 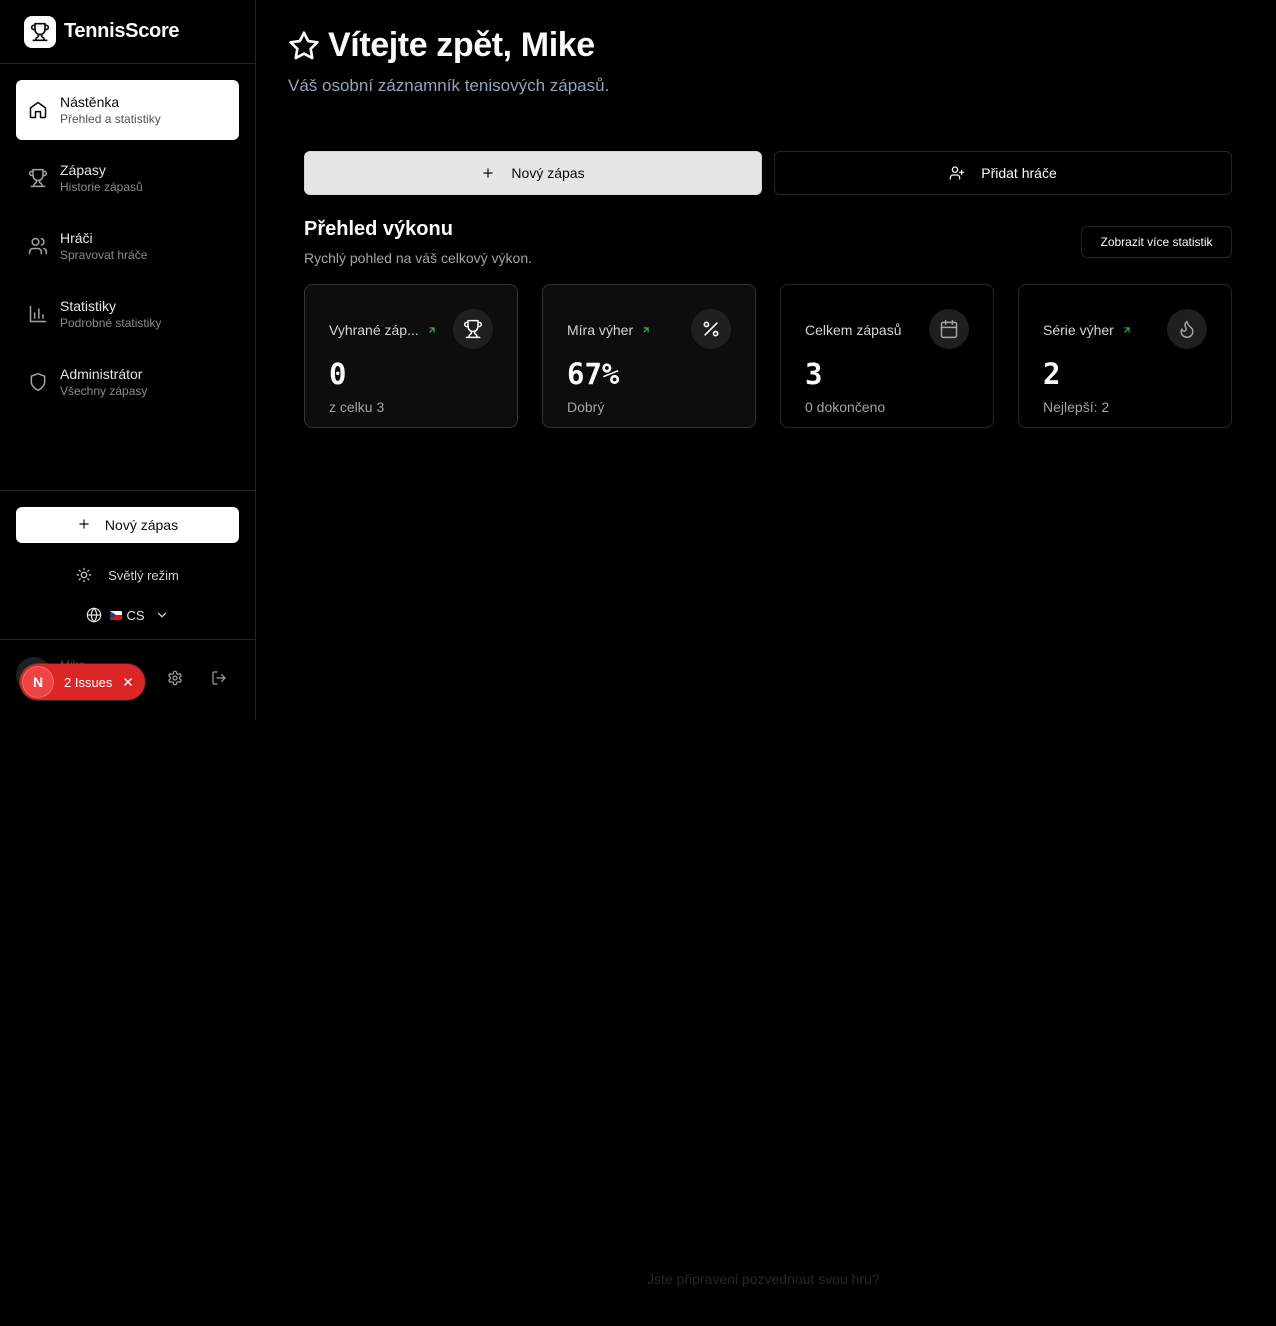 What do you see at coordinates (600, 330) in the screenshot?
I see `stat-card-title: Míra výher` at bounding box center [600, 330].